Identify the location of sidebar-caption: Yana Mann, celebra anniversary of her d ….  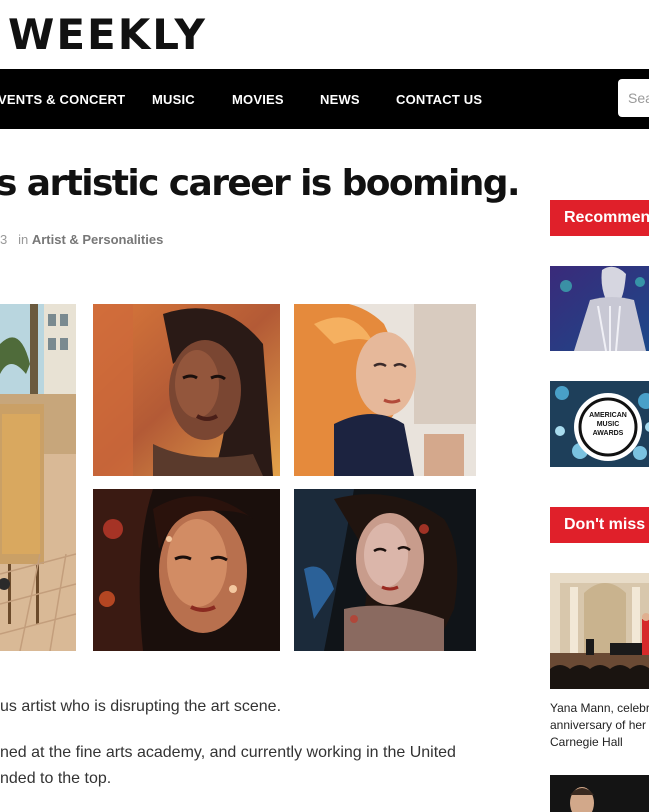
(599, 725).